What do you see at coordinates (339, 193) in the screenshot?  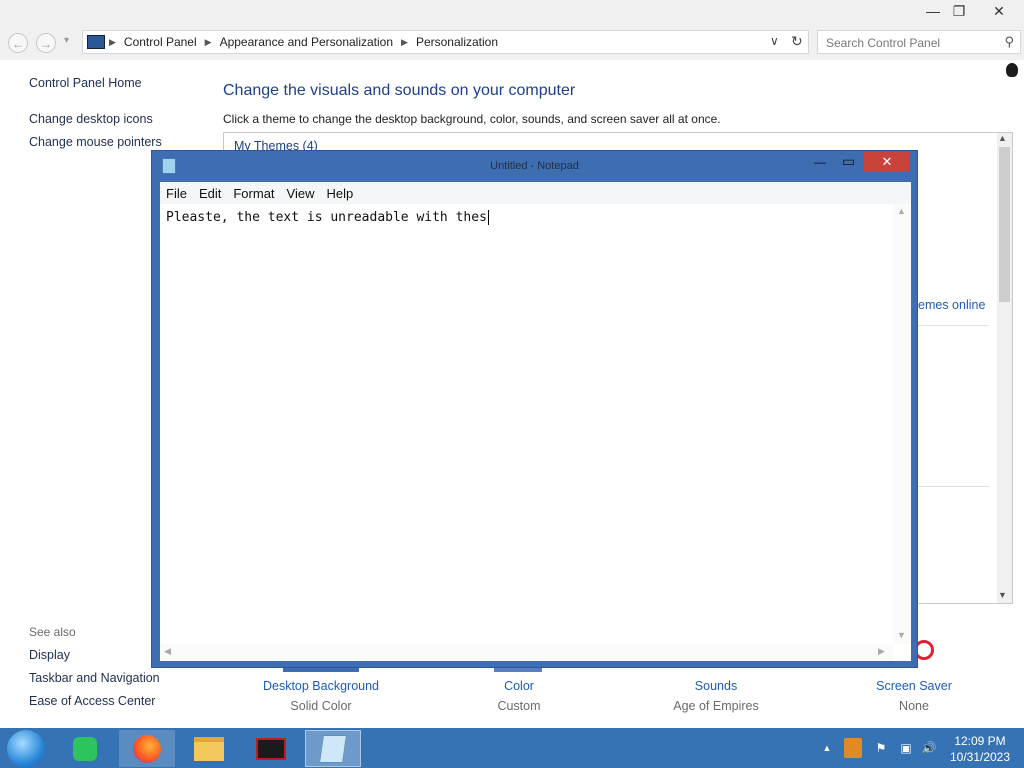 I see `menu-help: Help` at bounding box center [339, 193].